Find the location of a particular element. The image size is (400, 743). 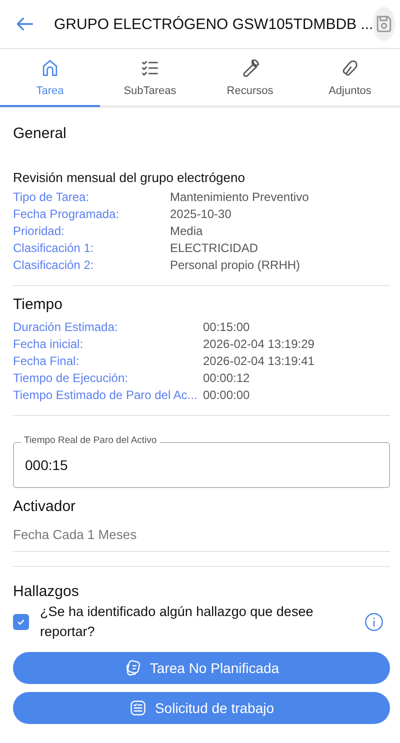

field-value: 2025-10-30 is located at coordinates (201, 214).